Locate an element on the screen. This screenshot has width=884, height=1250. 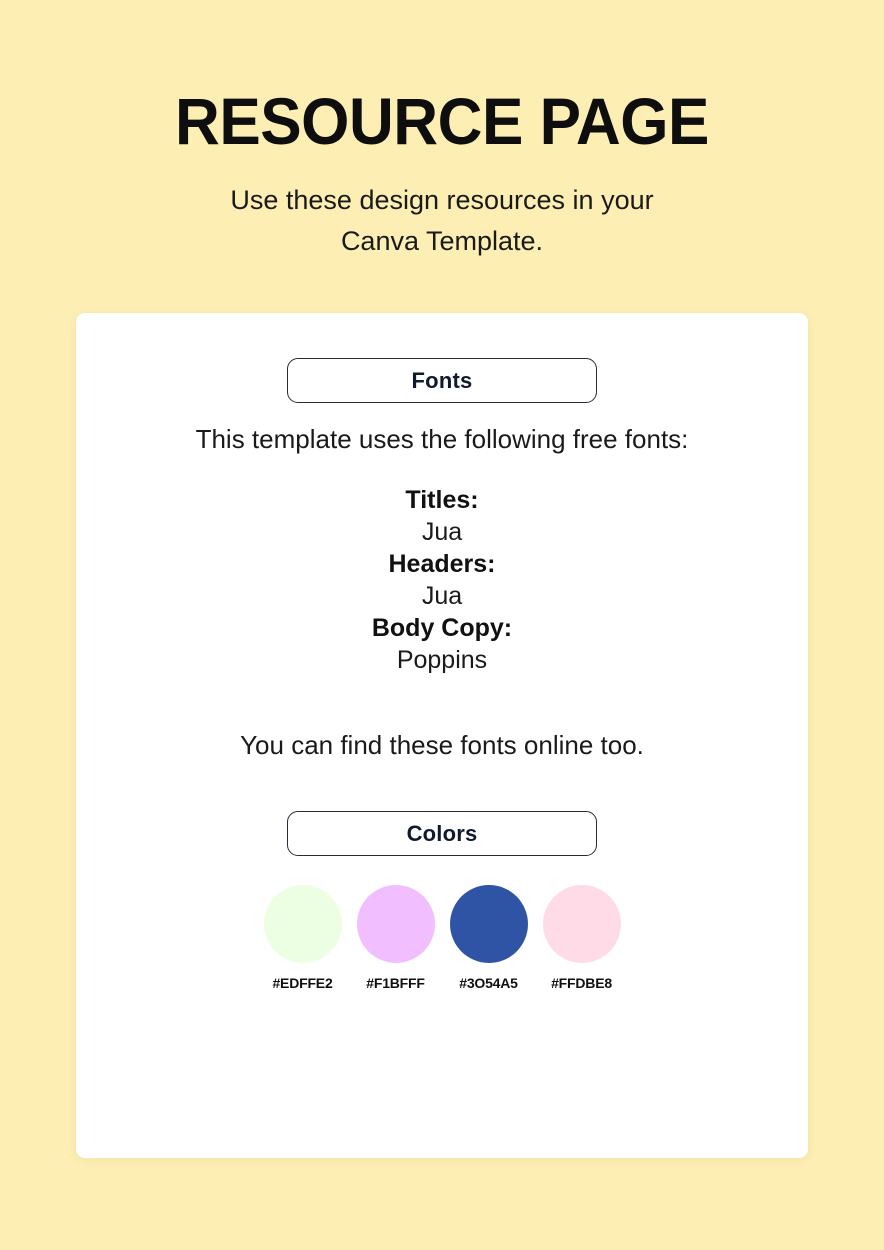
colors-pill: Colors is located at coordinates (442, 834).